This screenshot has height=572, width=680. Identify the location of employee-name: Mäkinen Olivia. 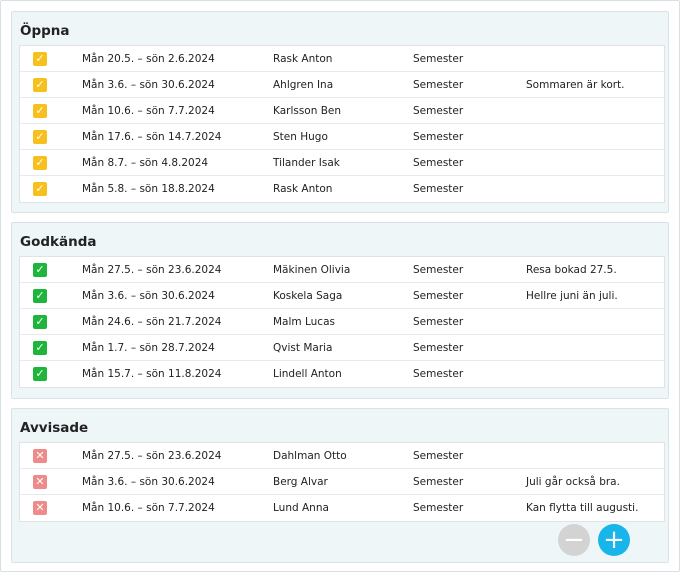
(312, 270).